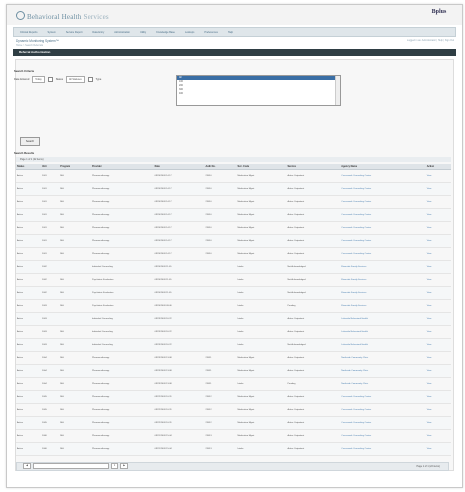 This screenshot has height=492, width=465. What do you see at coordinates (27, 466) in the screenshot?
I see `prev-page-icon: ◀` at bounding box center [27, 466].